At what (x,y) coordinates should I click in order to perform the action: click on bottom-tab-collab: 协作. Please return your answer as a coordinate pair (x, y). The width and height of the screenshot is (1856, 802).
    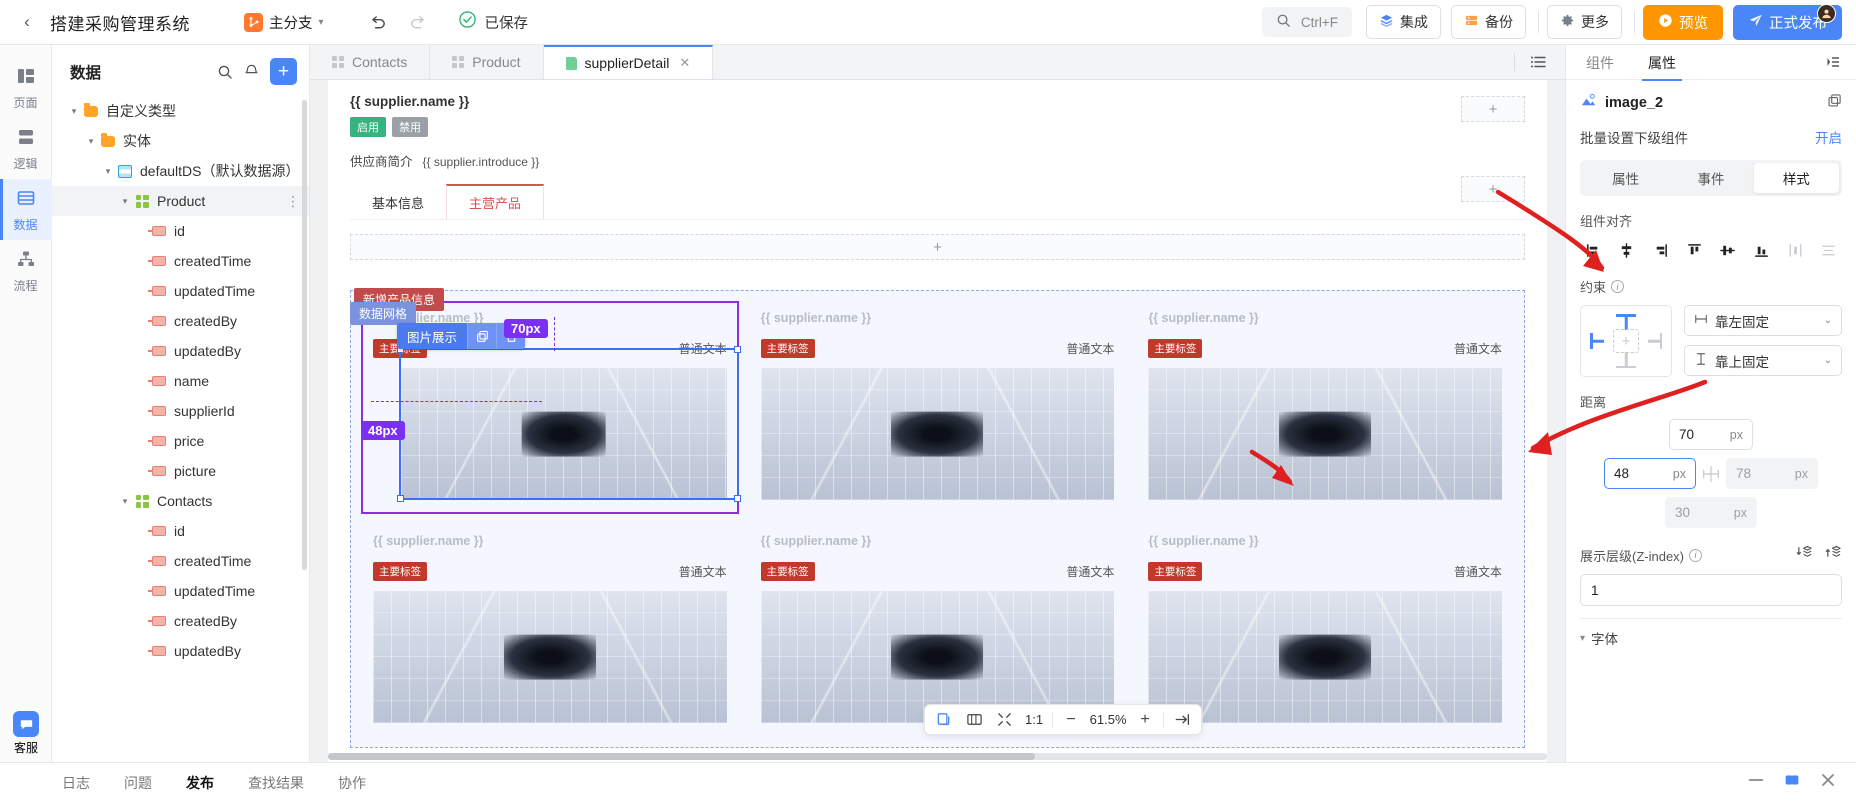
    Looking at the image, I should click on (352, 783).